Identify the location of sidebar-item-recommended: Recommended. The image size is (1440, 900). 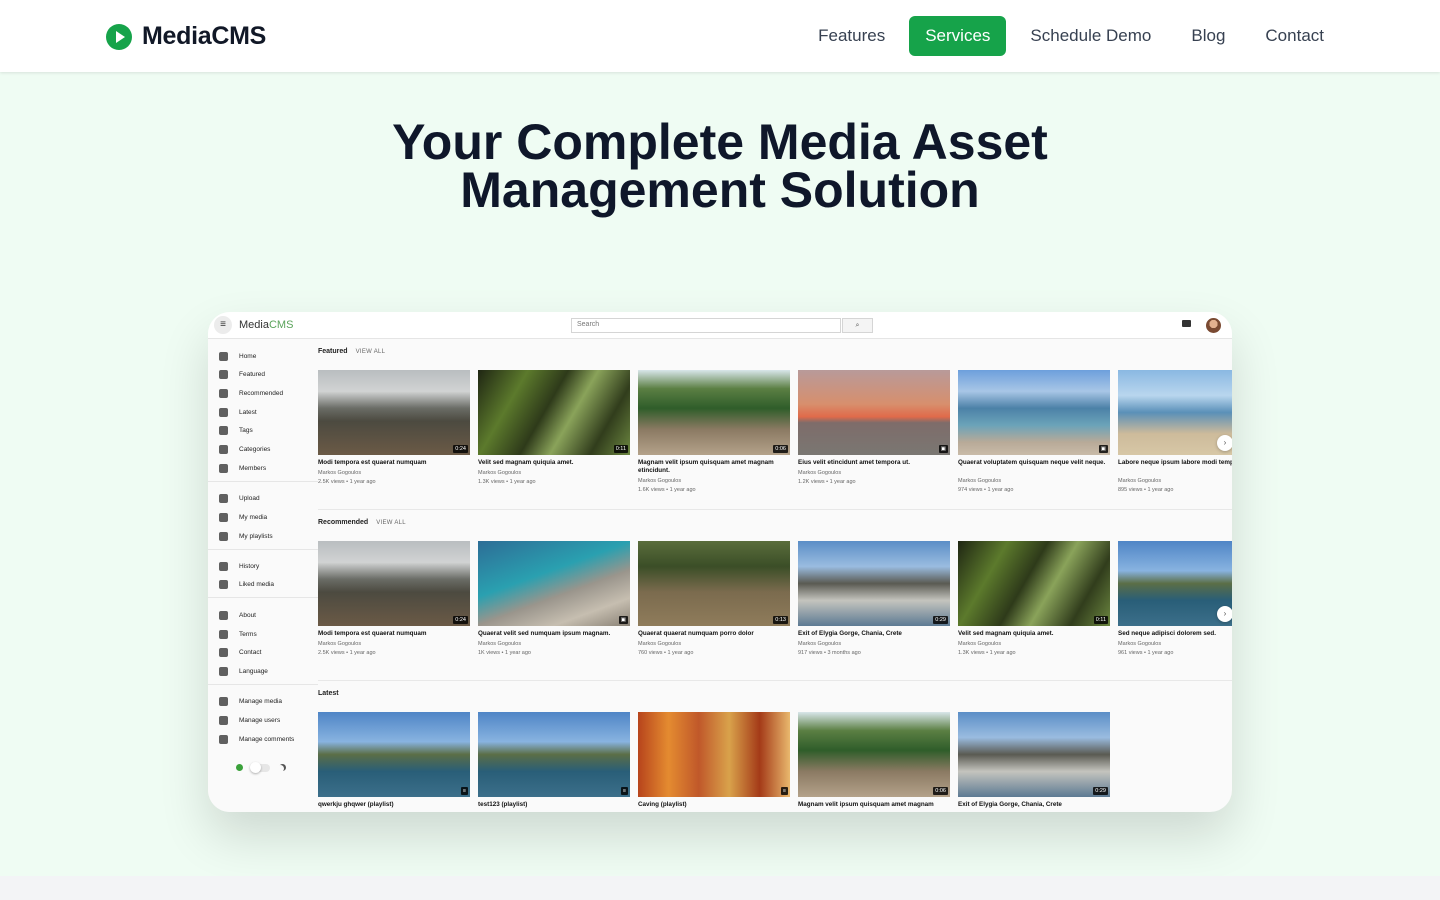
(263, 393).